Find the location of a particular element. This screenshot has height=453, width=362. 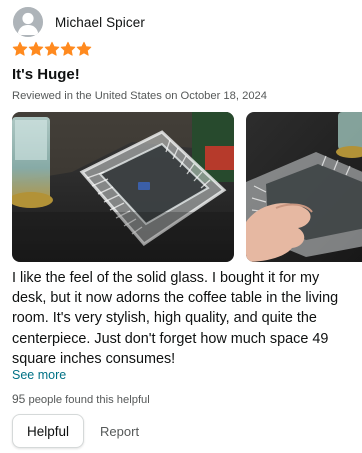

report-link: Report is located at coordinates (119, 431).